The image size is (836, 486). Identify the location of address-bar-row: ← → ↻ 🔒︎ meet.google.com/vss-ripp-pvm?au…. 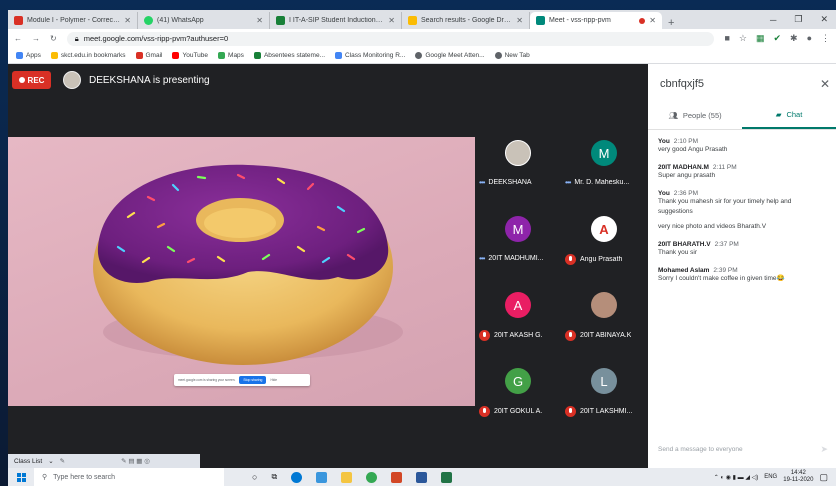
(422, 38).